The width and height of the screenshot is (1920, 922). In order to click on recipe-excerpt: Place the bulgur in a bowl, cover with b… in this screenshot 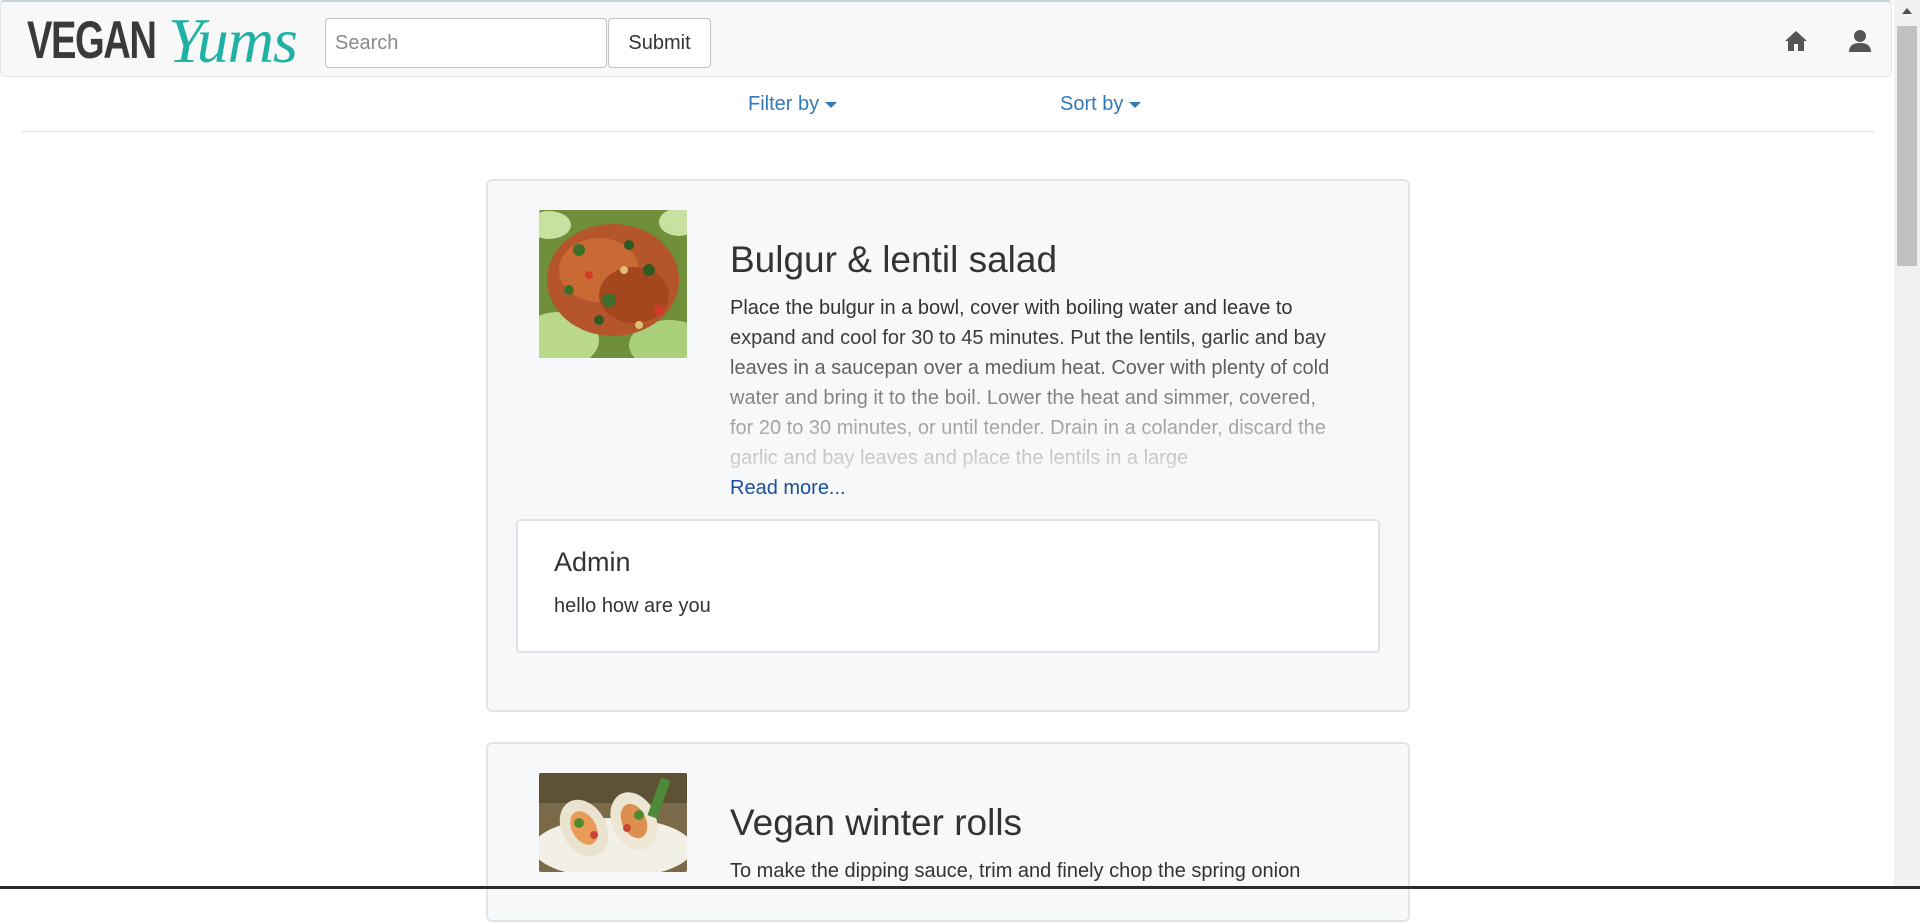, I will do `click(1030, 383)`.